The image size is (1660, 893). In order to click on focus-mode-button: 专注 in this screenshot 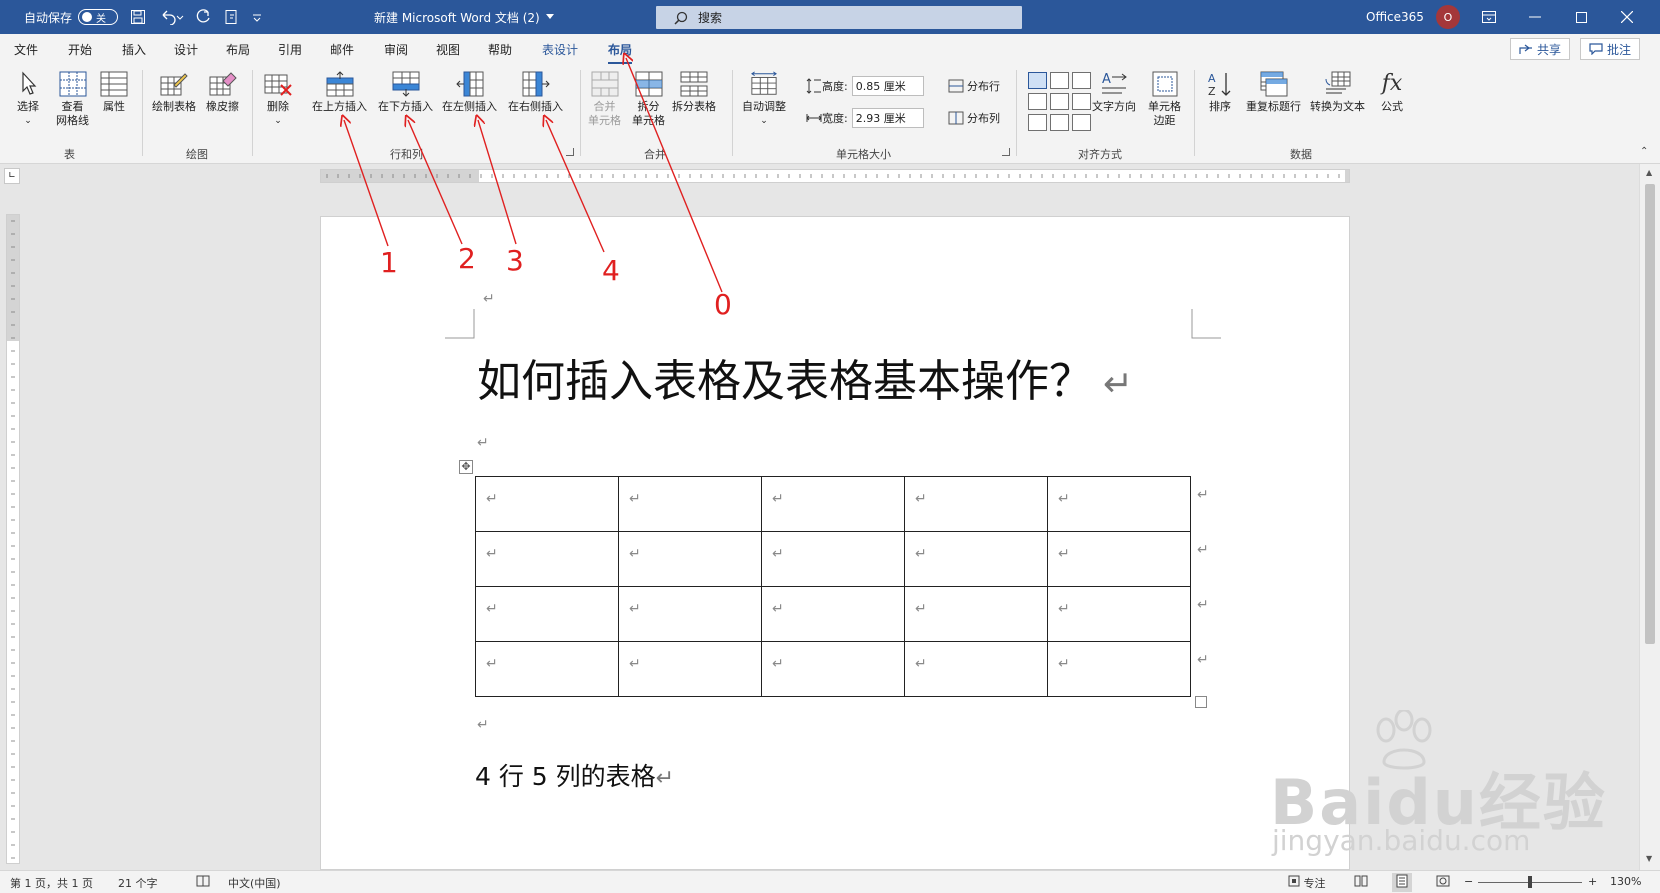, I will do `click(1307, 883)`.